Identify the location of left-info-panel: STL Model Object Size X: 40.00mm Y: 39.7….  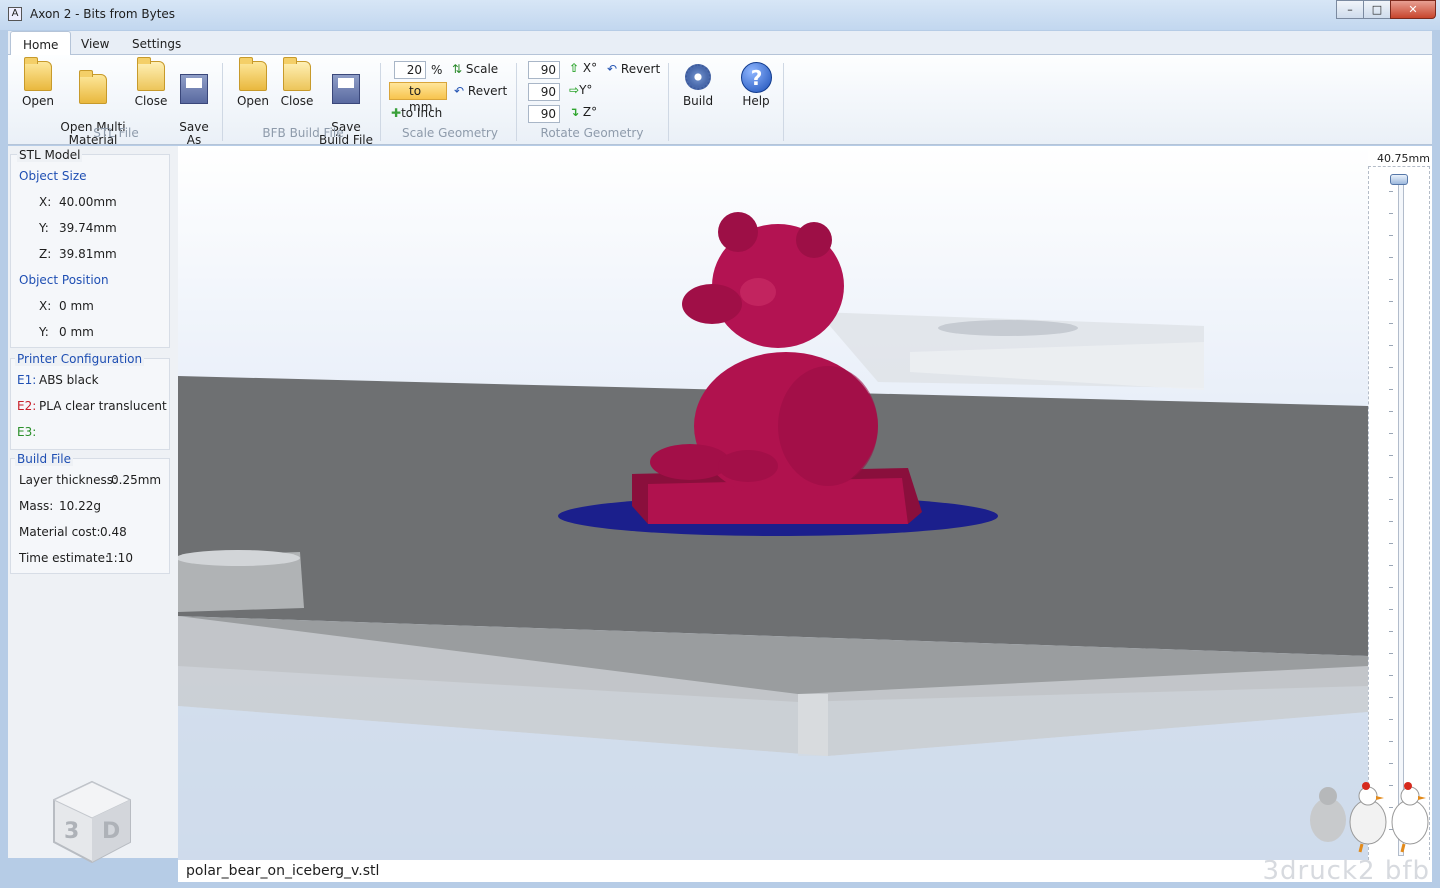
(93, 505).